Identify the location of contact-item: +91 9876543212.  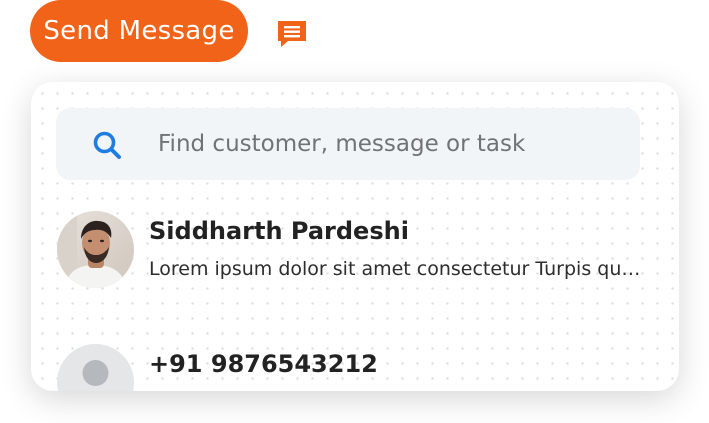
(352, 367).